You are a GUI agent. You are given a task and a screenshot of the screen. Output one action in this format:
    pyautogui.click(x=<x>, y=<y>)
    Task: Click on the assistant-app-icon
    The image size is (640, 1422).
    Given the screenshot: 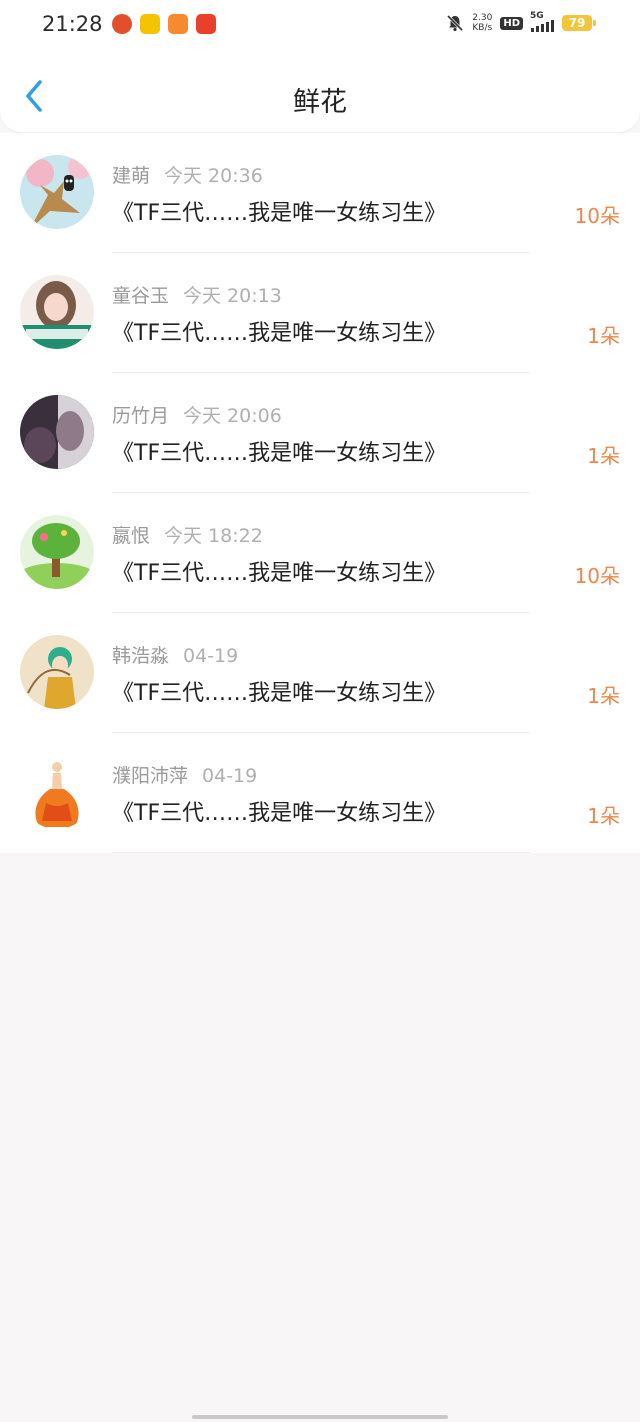 What is the action you would take?
    pyautogui.click(x=150, y=24)
    